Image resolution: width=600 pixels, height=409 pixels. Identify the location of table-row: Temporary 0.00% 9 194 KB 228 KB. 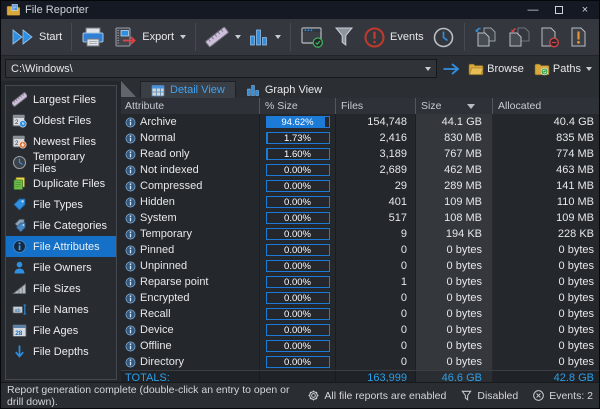
(360, 234).